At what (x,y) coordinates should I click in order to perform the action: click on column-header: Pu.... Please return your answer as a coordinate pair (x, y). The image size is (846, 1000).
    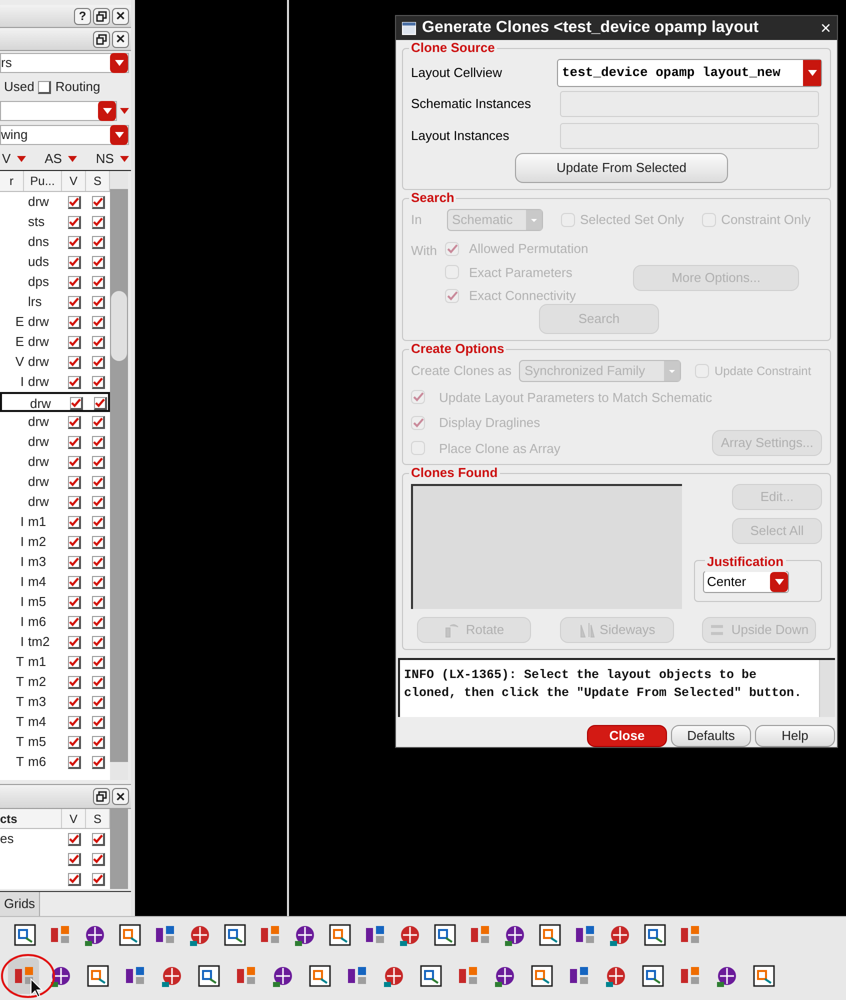
    Looking at the image, I should click on (43, 181).